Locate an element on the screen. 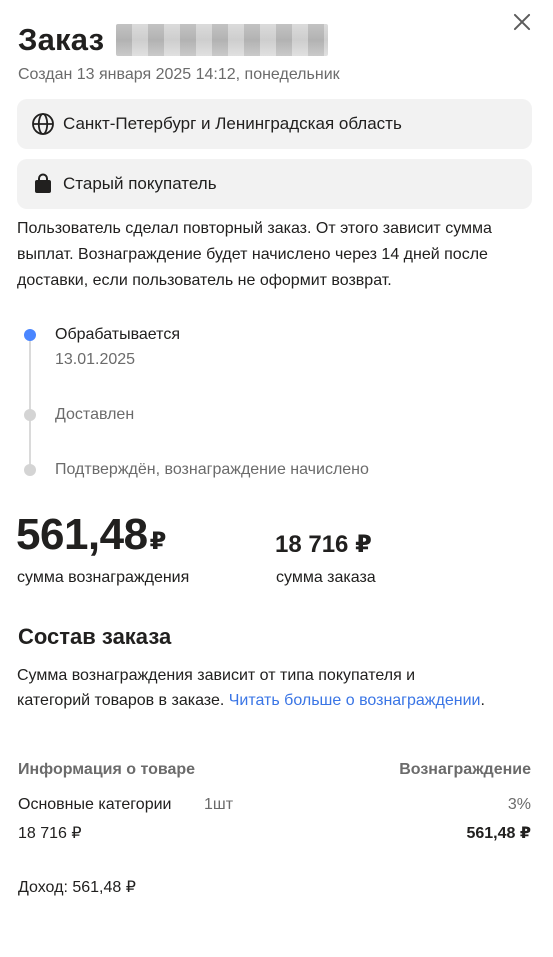  timeline-step-processing: Обрабатывается is located at coordinates (117, 334).